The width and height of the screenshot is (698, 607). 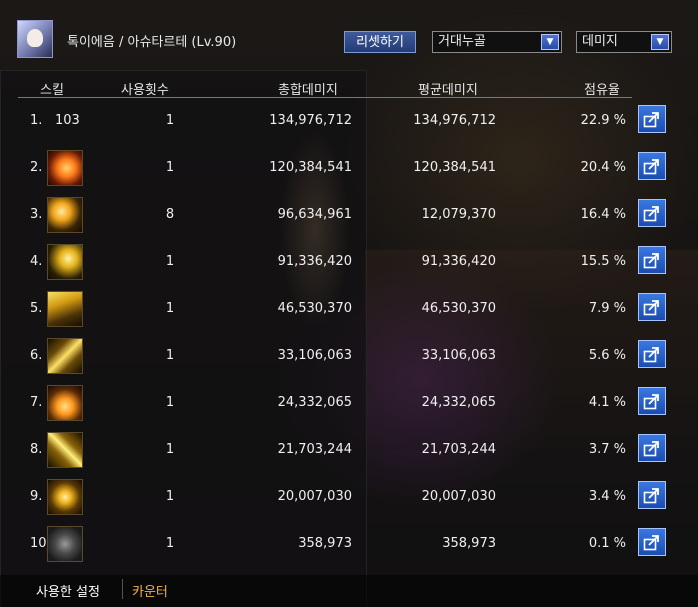 What do you see at coordinates (65, 544) in the screenshot?
I see `gear-skill-icon` at bounding box center [65, 544].